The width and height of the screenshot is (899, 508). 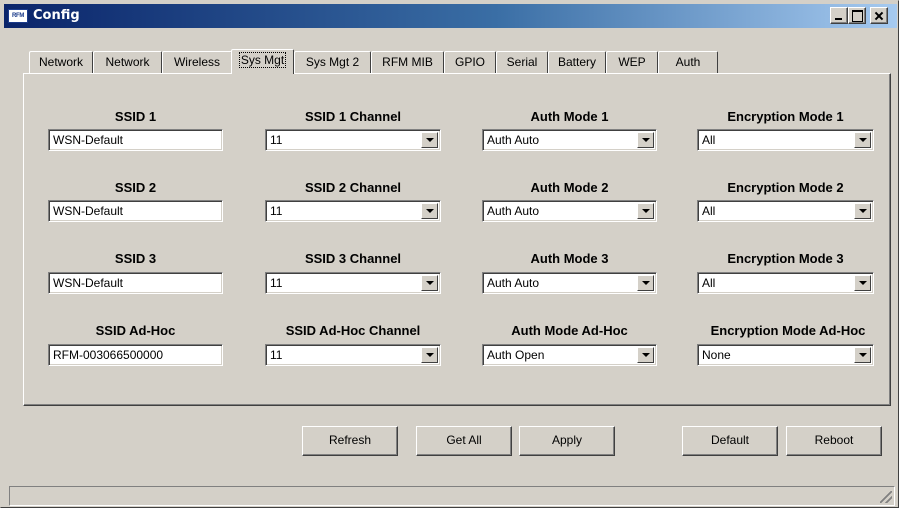 What do you see at coordinates (569, 140) in the screenshot?
I see `auth-mode-1-dropdown: Auth Auto` at bounding box center [569, 140].